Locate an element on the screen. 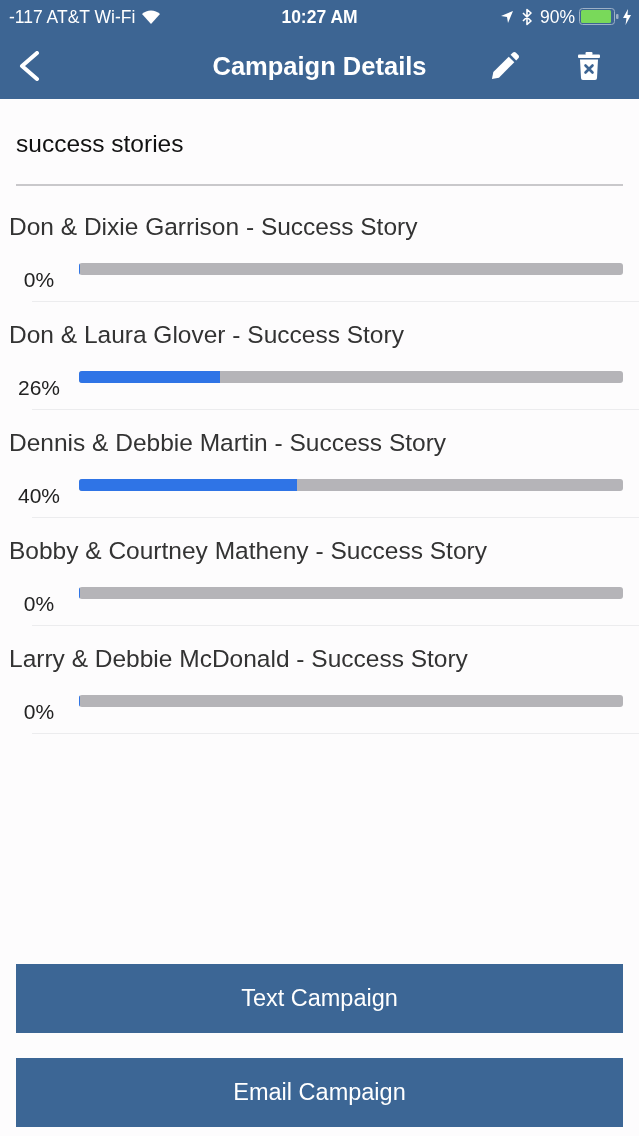 The image size is (639, 1136). charging-bolt-icon is located at coordinates (627, 16).